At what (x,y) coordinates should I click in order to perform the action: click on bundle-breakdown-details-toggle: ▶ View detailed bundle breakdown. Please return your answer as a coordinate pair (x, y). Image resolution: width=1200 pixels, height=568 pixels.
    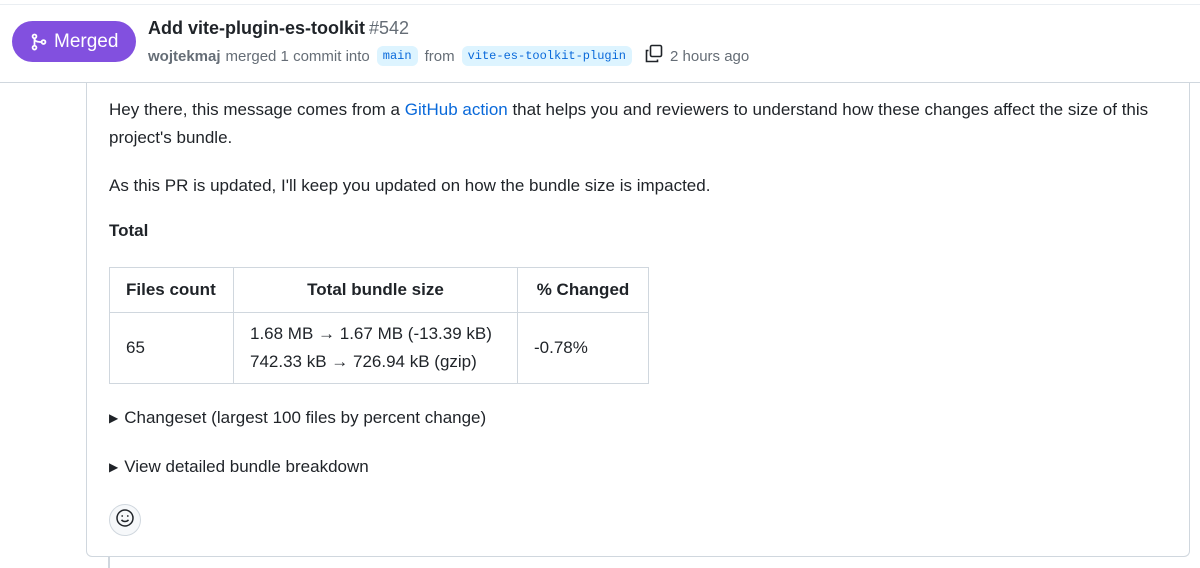
    Looking at the image, I should click on (239, 467).